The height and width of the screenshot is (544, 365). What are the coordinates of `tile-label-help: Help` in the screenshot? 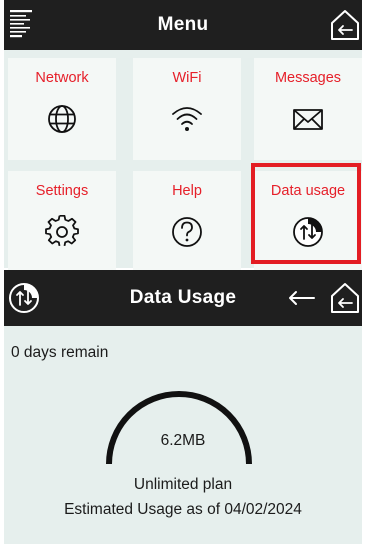 It's located at (187, 191).